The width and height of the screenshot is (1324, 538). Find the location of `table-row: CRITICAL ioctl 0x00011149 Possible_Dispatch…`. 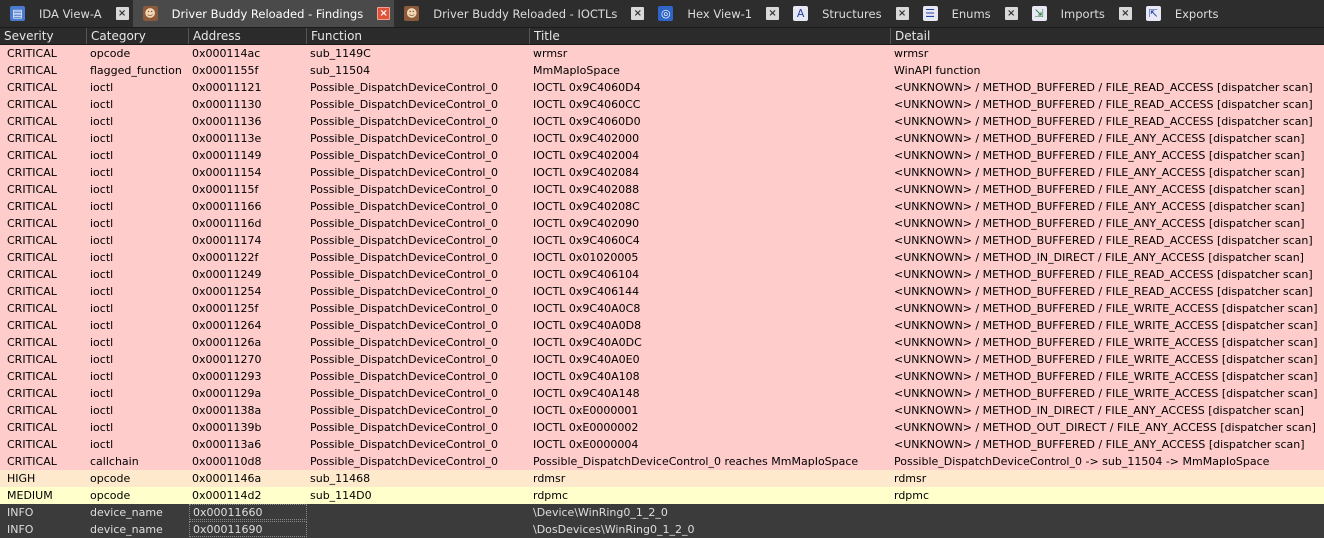

table-row: CRITICAL ioctl 0x00011149 Possible_Dispatch… is located at coordinates (662, 155).